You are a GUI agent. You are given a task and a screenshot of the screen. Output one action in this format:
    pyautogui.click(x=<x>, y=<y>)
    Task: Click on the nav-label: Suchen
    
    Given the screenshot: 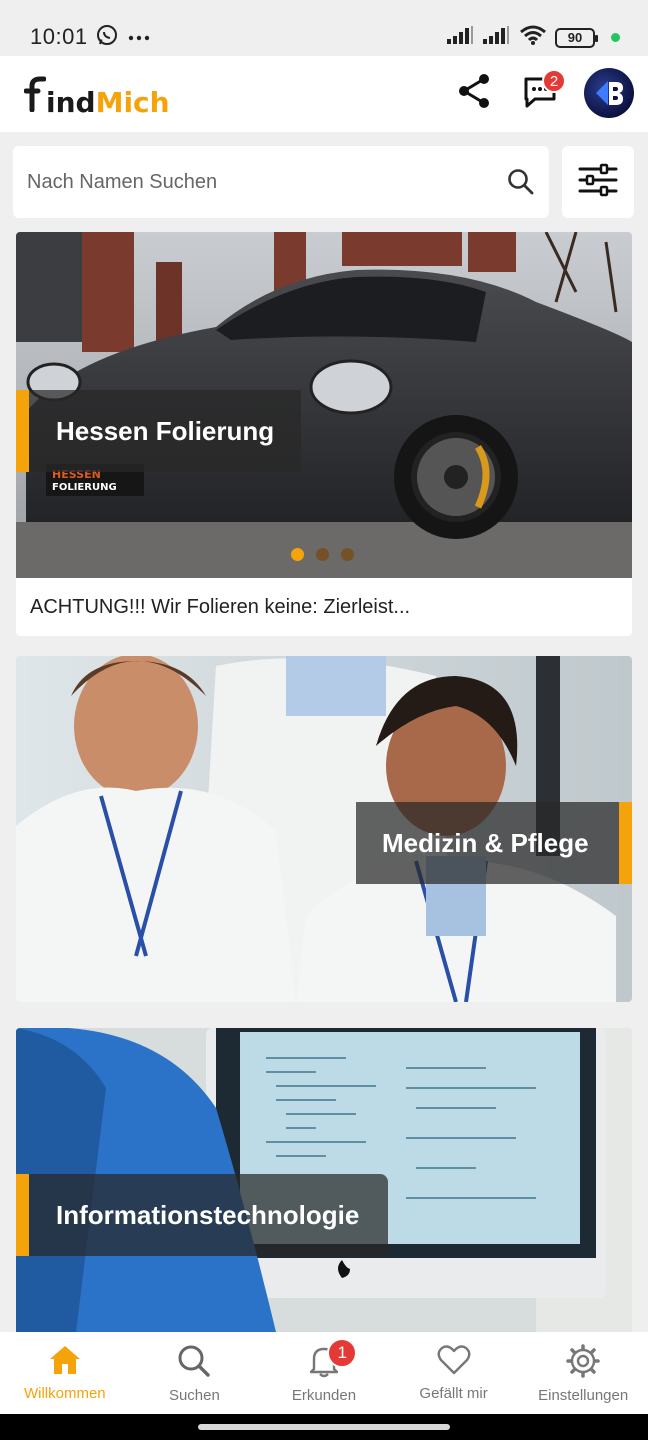 What is the action you would take?
    pyautogui.click(x=194, y=1395)
    